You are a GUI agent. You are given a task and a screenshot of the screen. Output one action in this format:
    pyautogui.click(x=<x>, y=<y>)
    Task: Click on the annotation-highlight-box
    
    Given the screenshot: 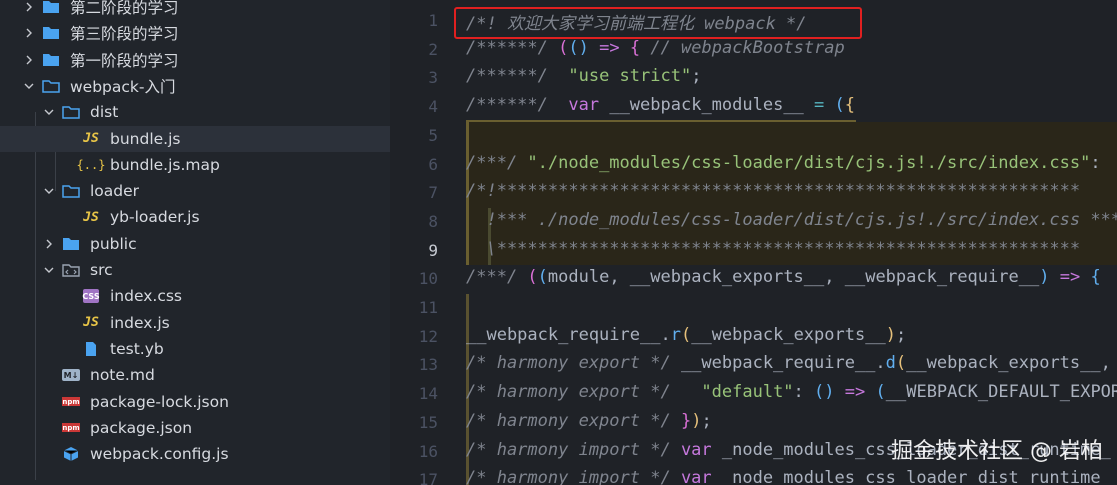 What is the action you would take?
    pyautogui.click(x=658, y=23)
    